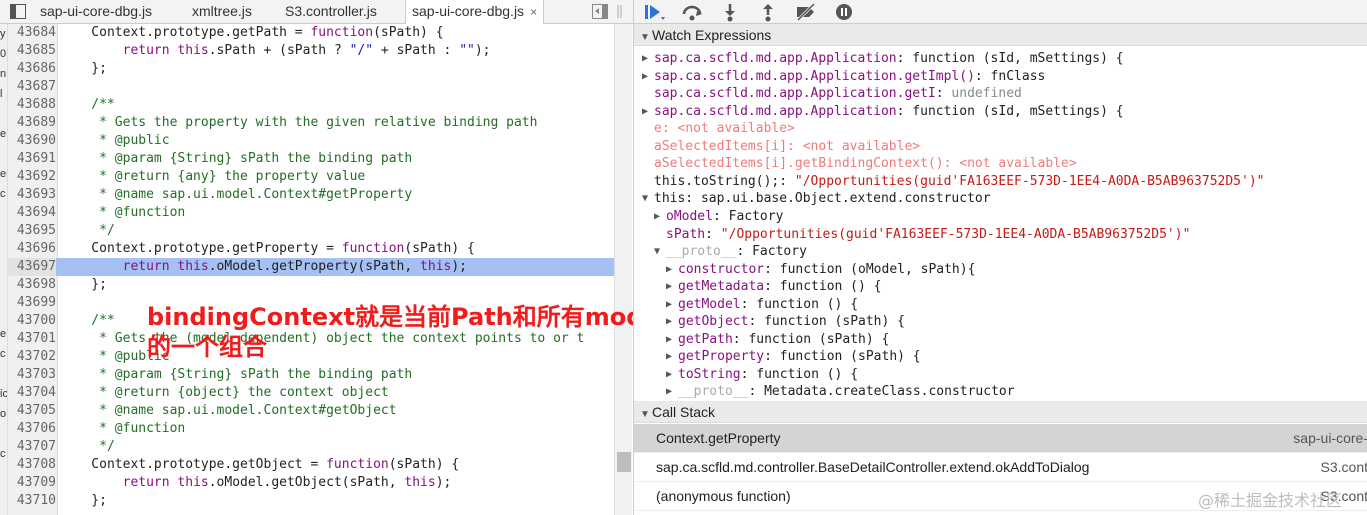  Describe the element at coordinates (32, 33) in the screenshot. I see `line-number: 43684` at that location.